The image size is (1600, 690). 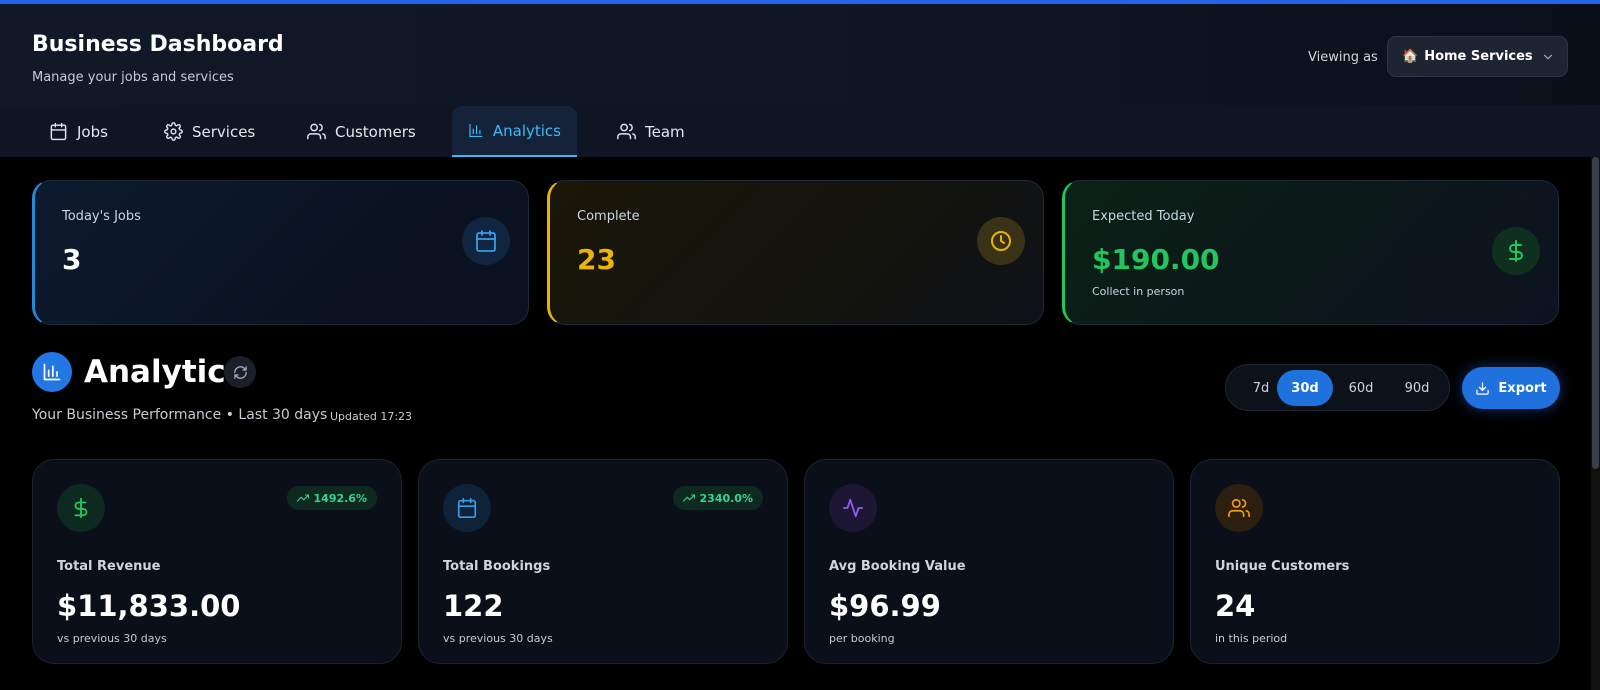 What do you see at coordinates (989, 561) in the screenshot?
I see `metric-card-avg-booking-value: Avg Booking Value $96.99 per booking` at bounding box center [989, 561].